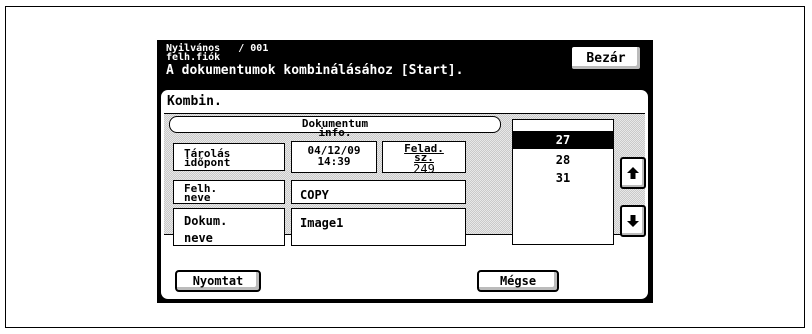 The width and height of the screenshot is (812, 334). I want to click on stored-time-value-cell: 04/12/09 14:39, so click(334, 157).